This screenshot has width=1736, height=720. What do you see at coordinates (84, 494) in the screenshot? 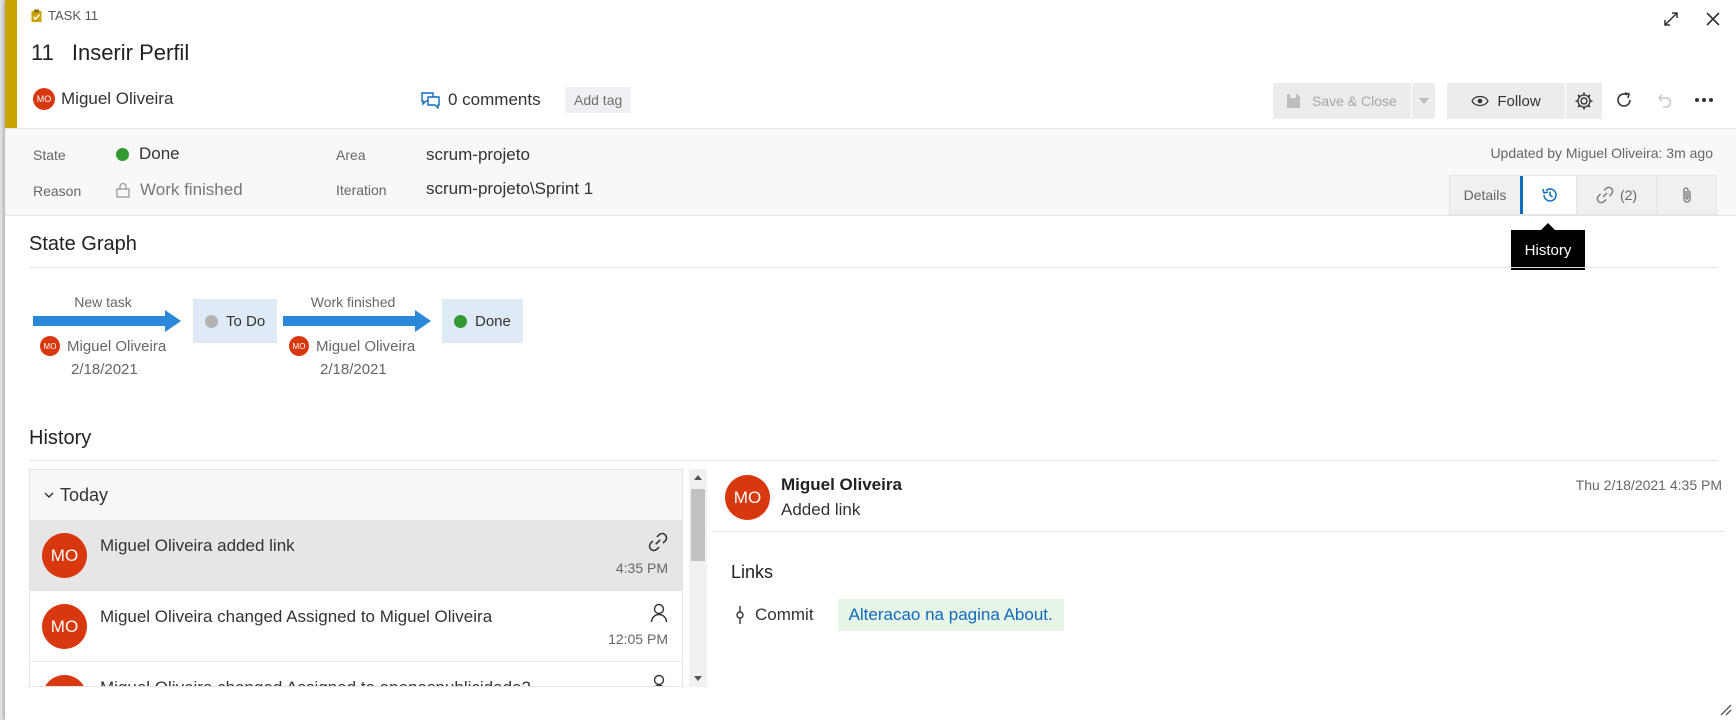
I see `history-group-label: Today` at bounding box center [84, 494].